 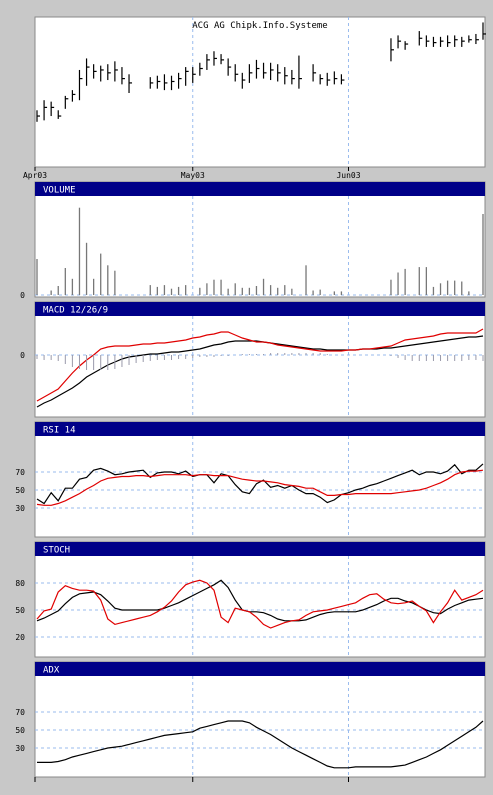 I want to click on panel-adx-tick-label: 70, so click(x=20, y=712).